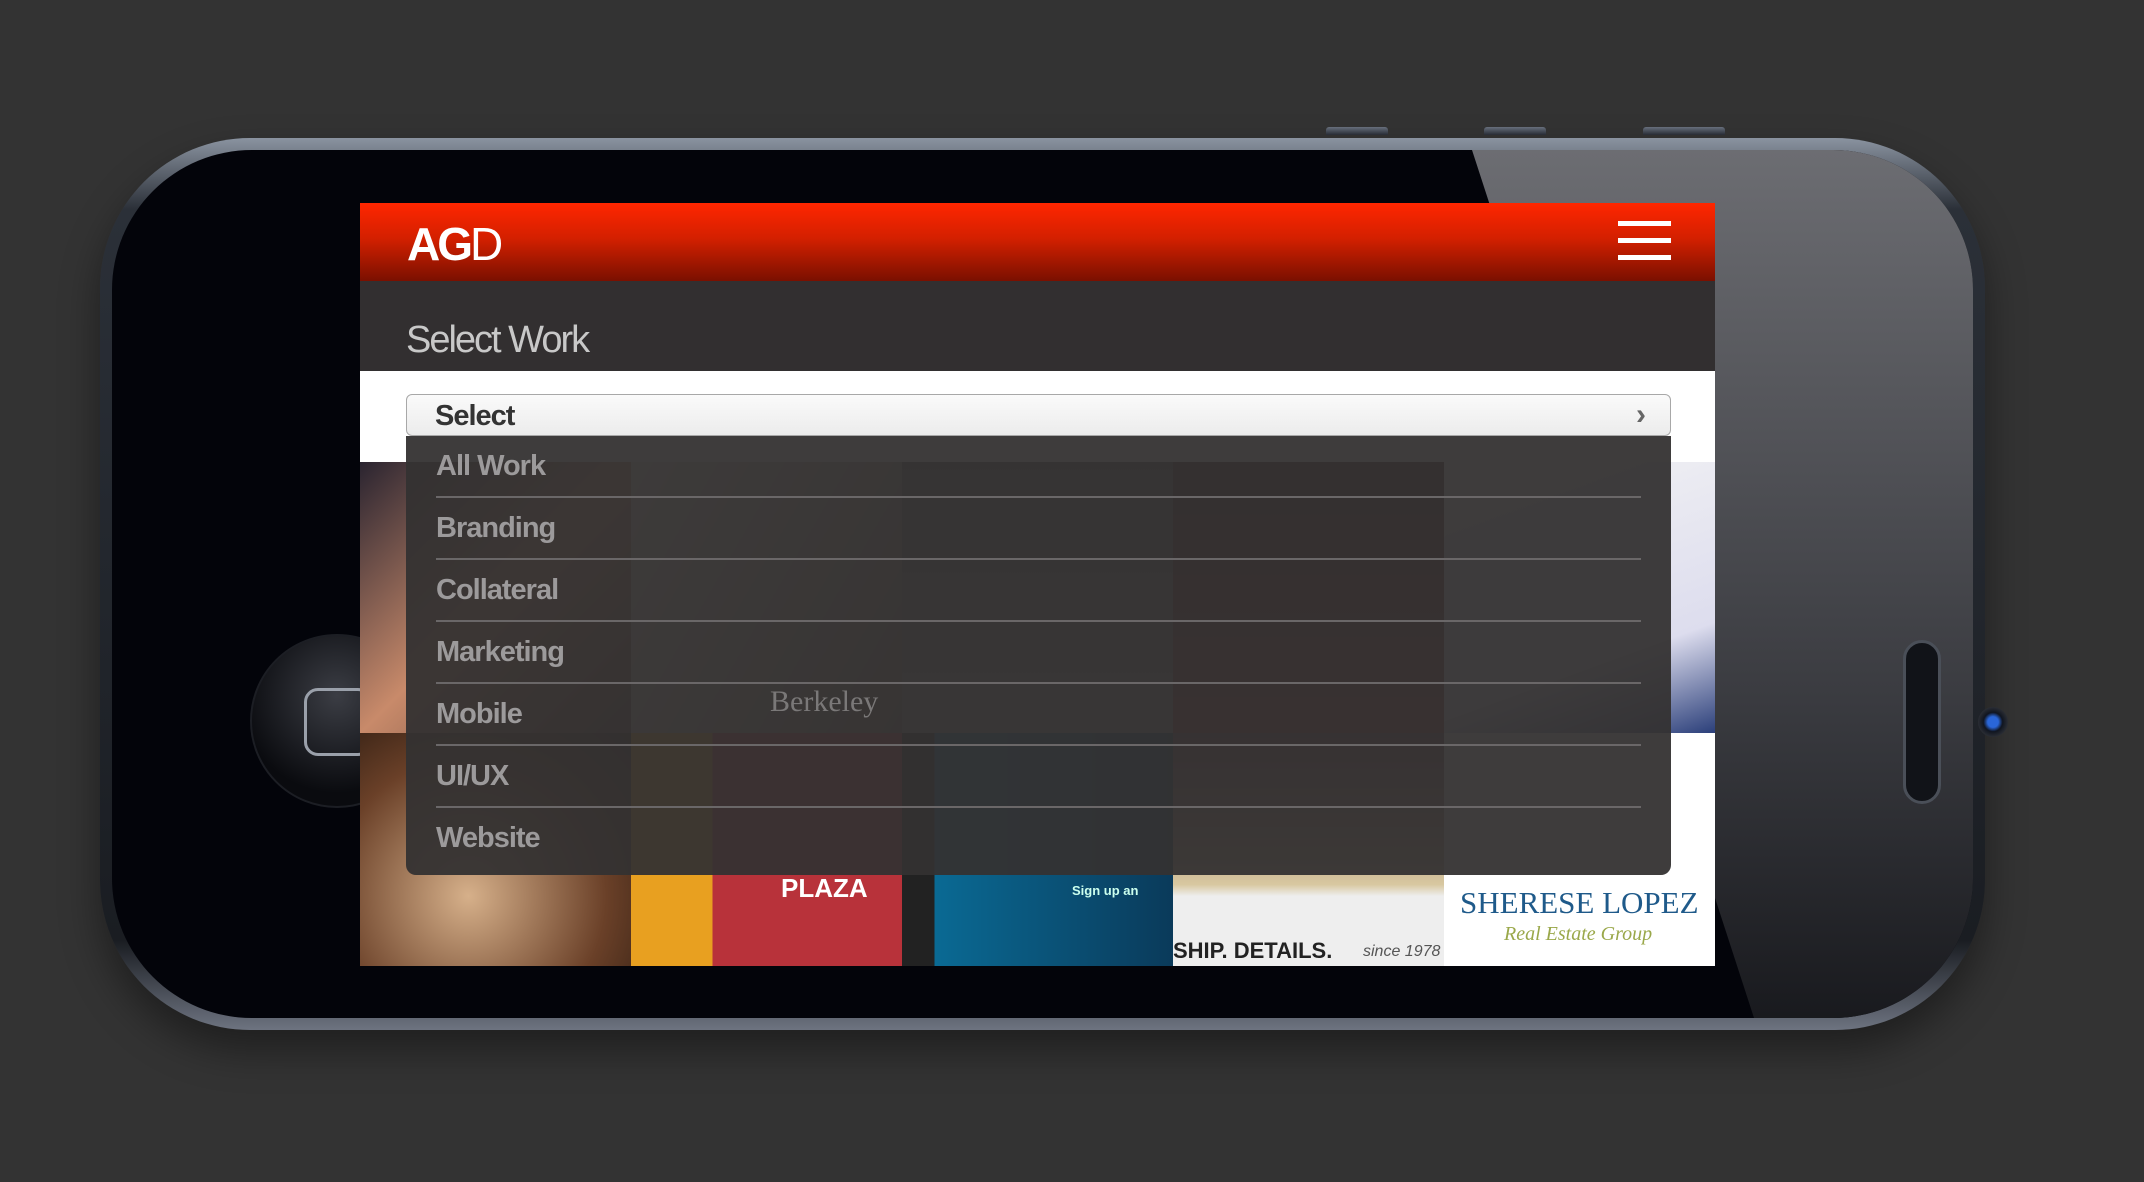 The image size is (2144, 1182). I want to click on title-bar: Select Work, so click(1037, 326).